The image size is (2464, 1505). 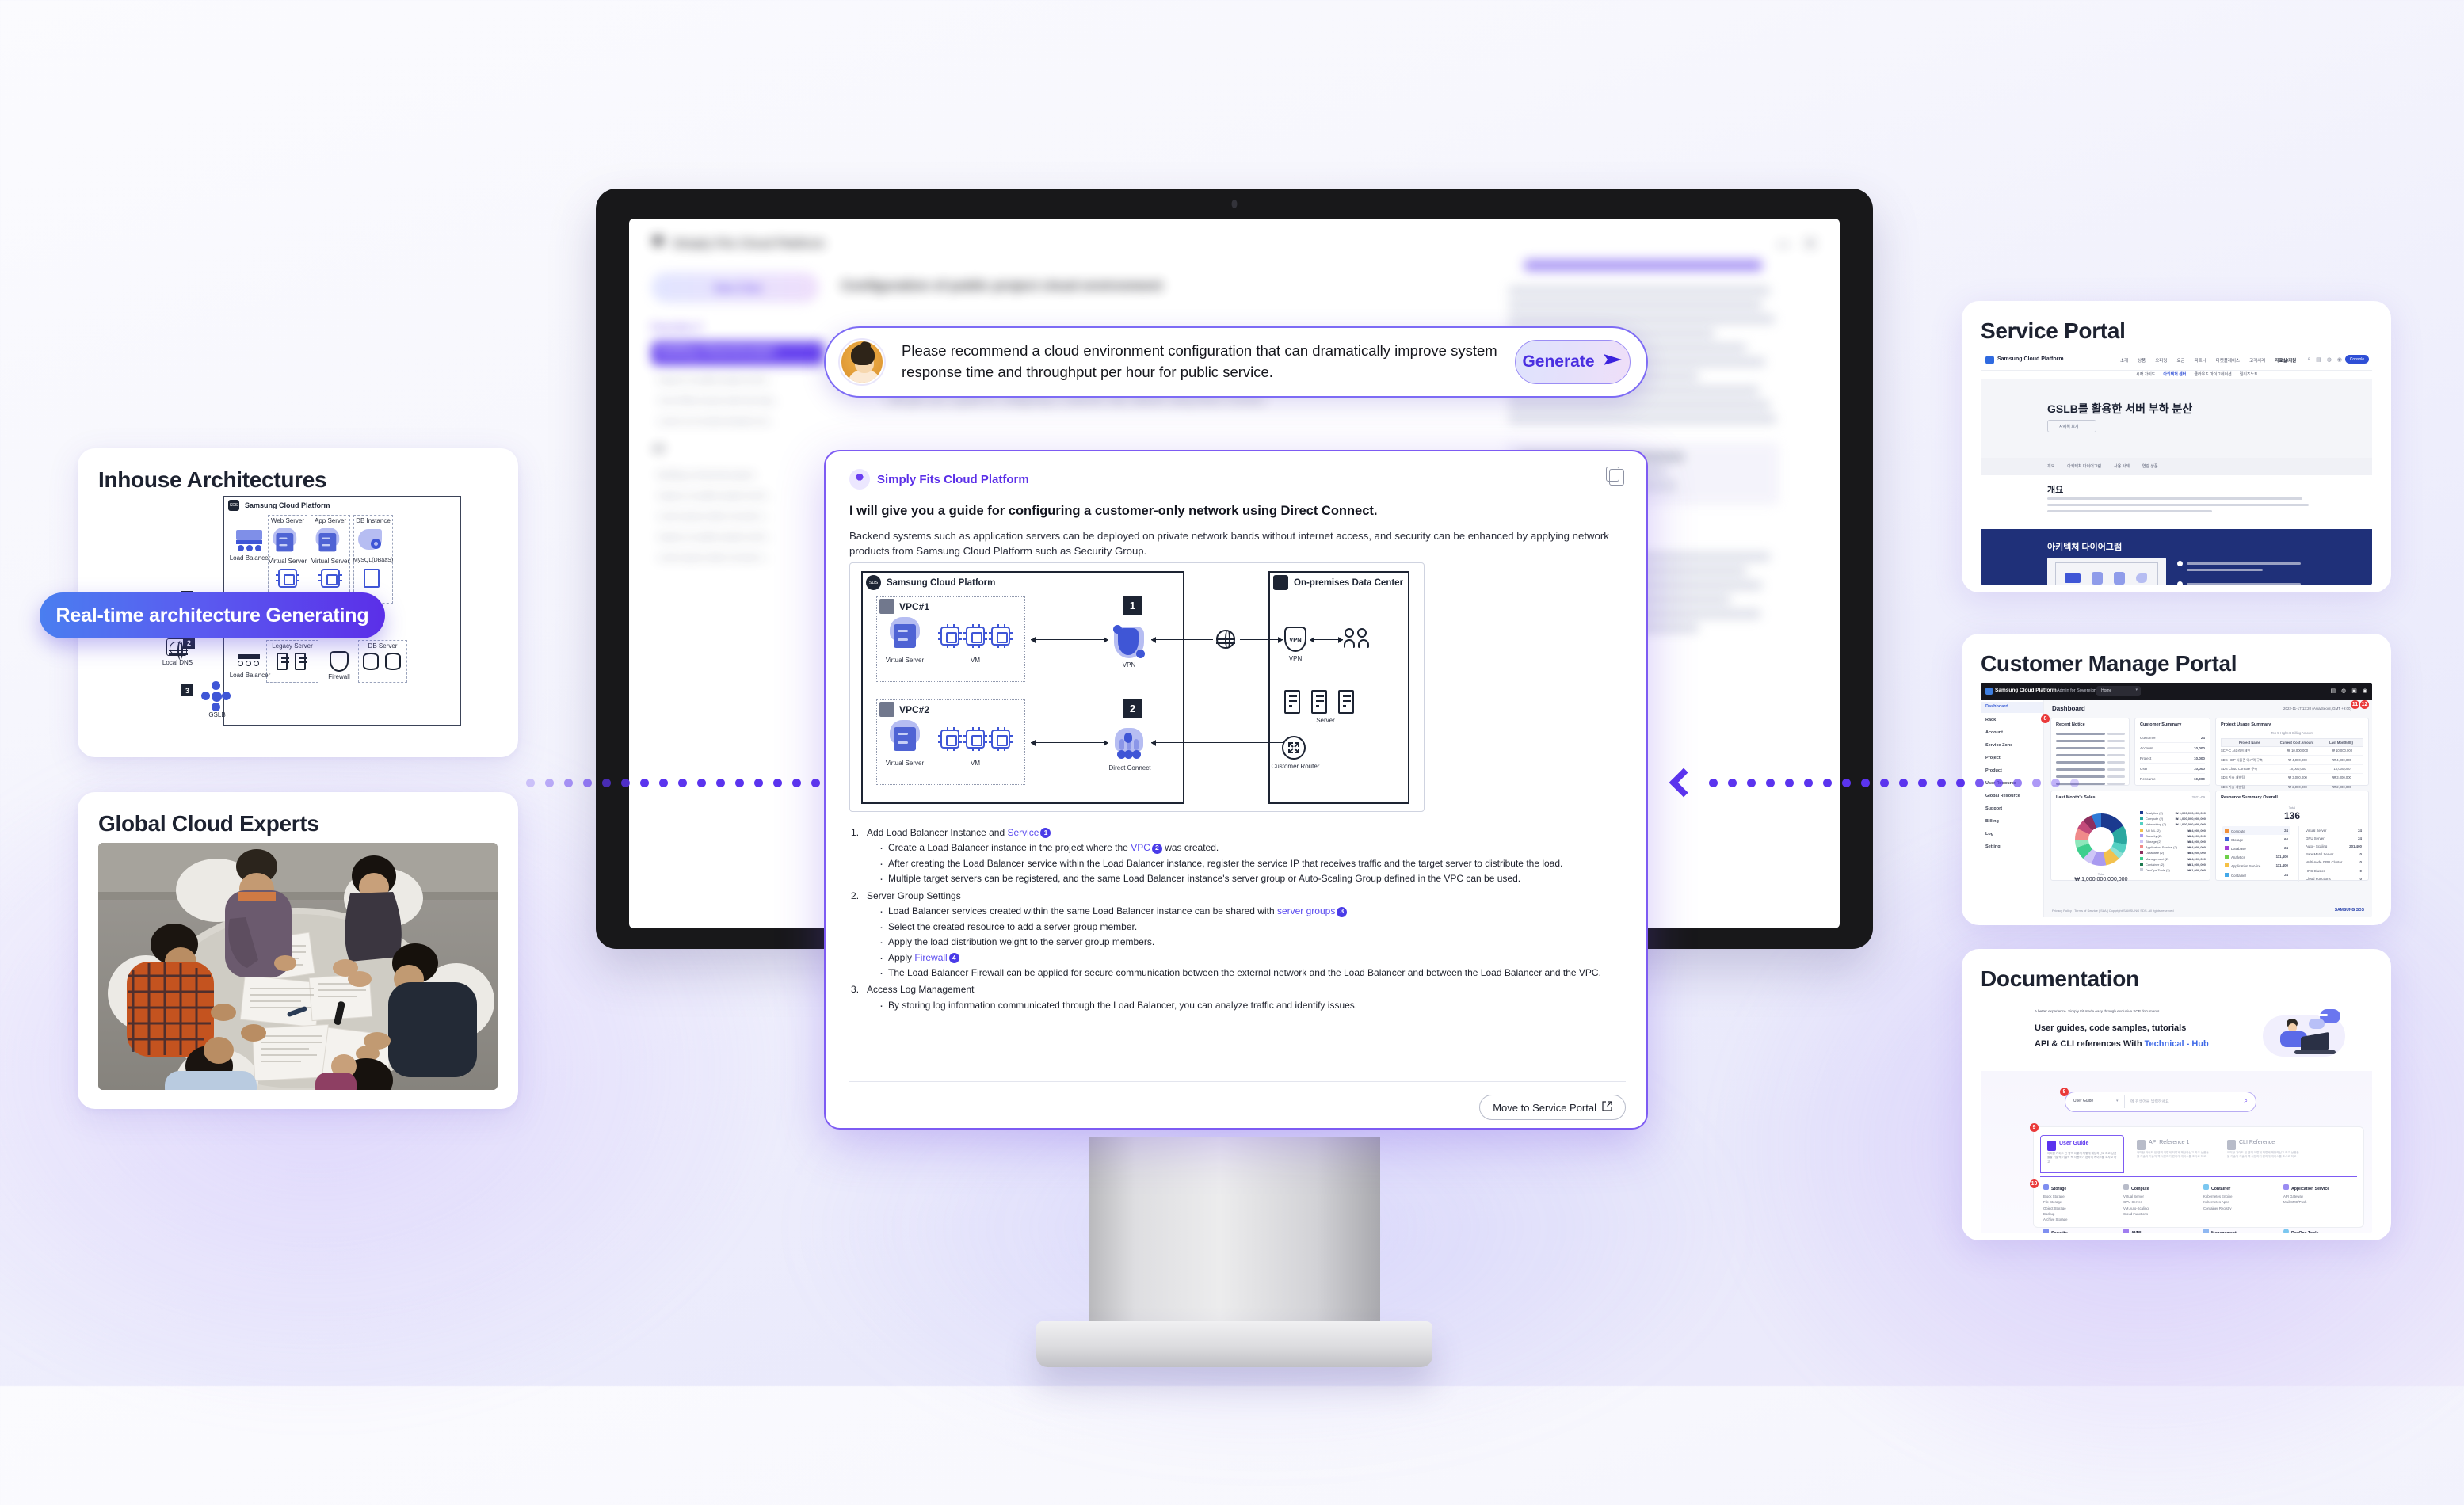 I want to click on sp-subnav-2: 클라우드 마이그레이션, so click(x=2212, y=374).